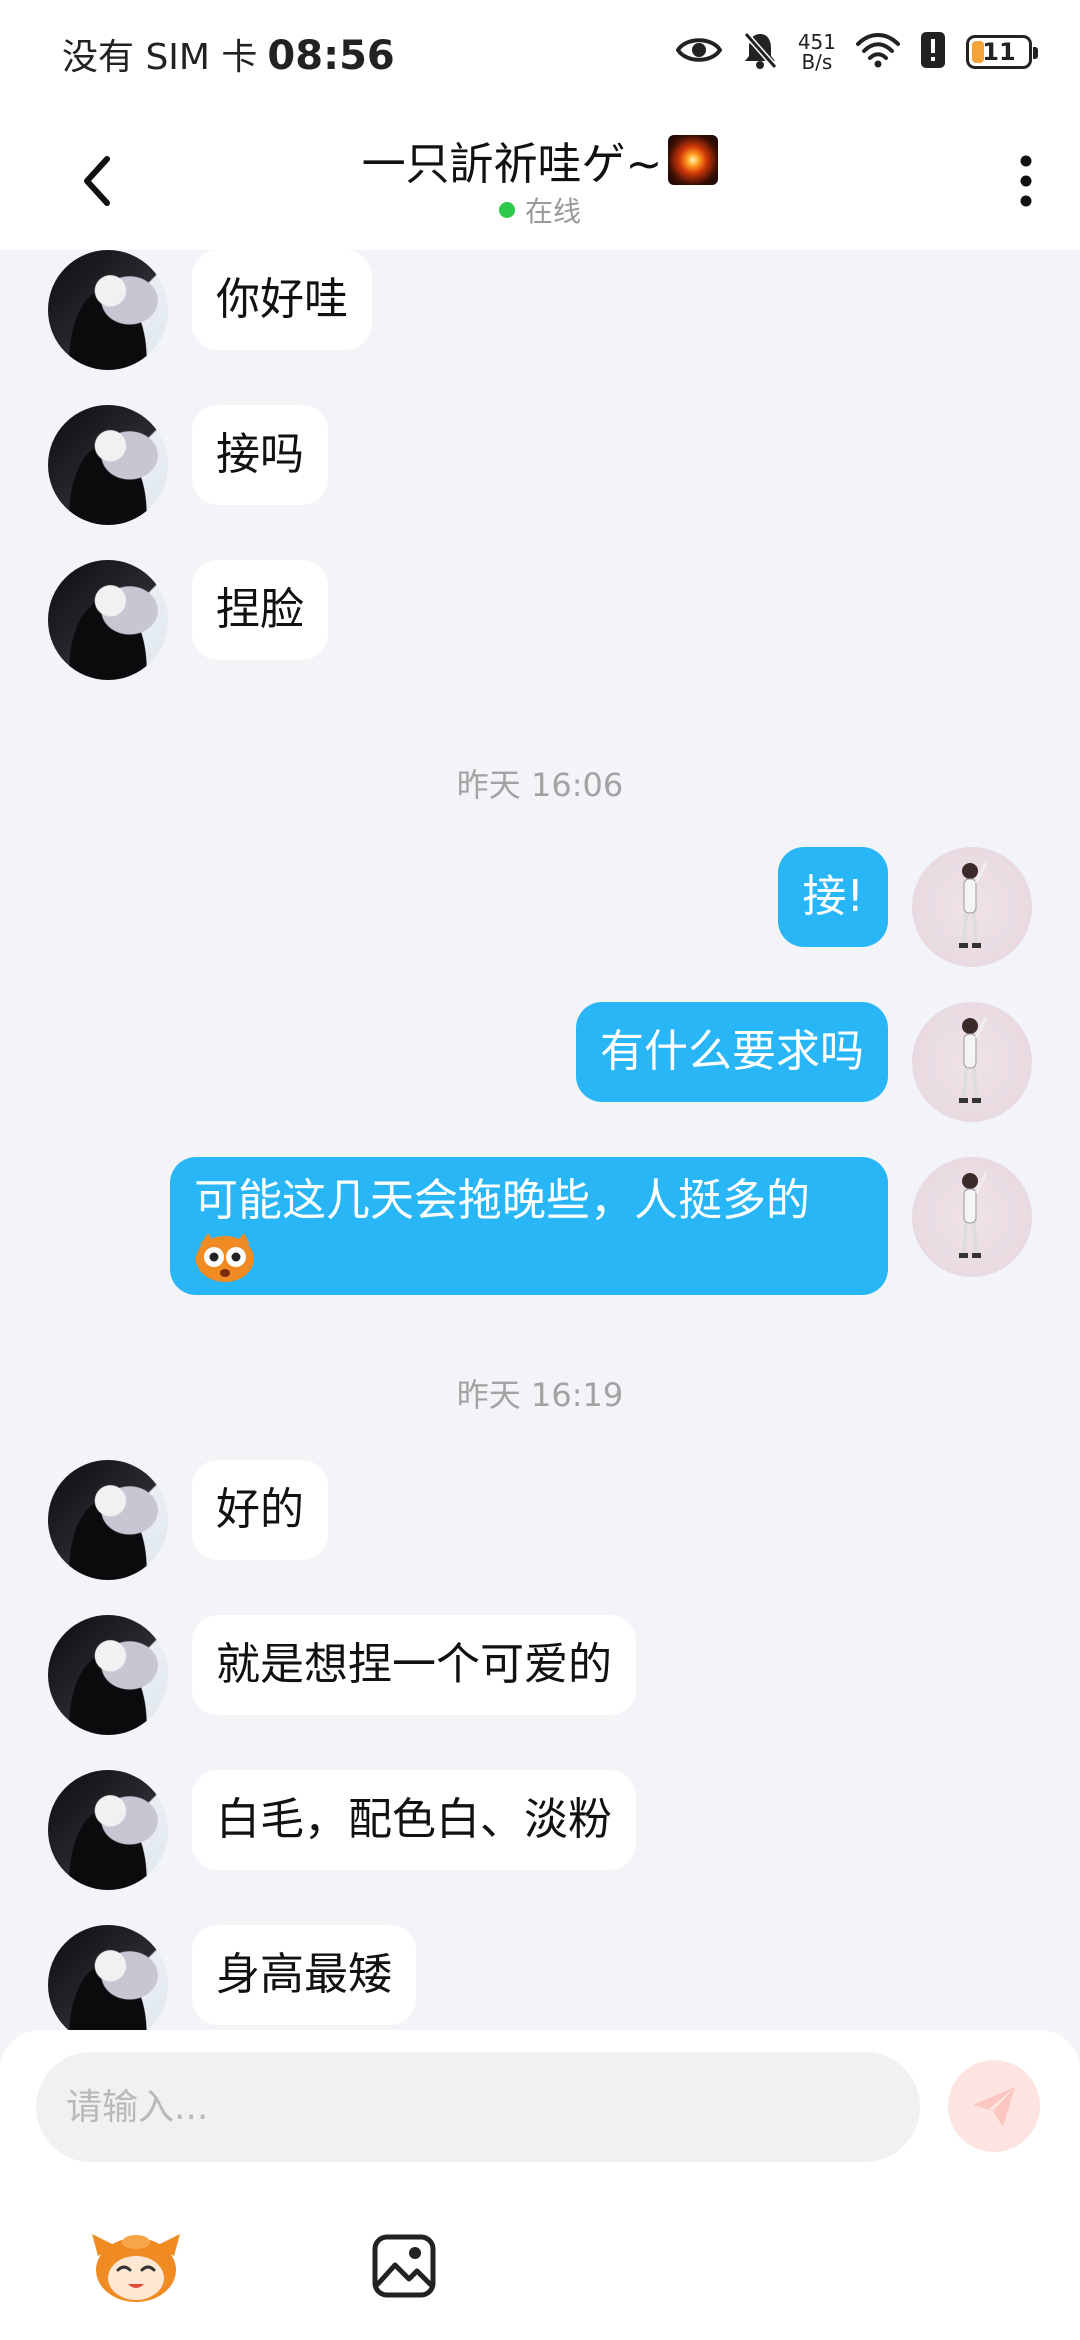 The image size is (1080, 2340). What do you see at coordinates (732, 1052) in the screenshot?
I see `message-bubble: 有什么要求吗` at bounding box center [732, 1052].